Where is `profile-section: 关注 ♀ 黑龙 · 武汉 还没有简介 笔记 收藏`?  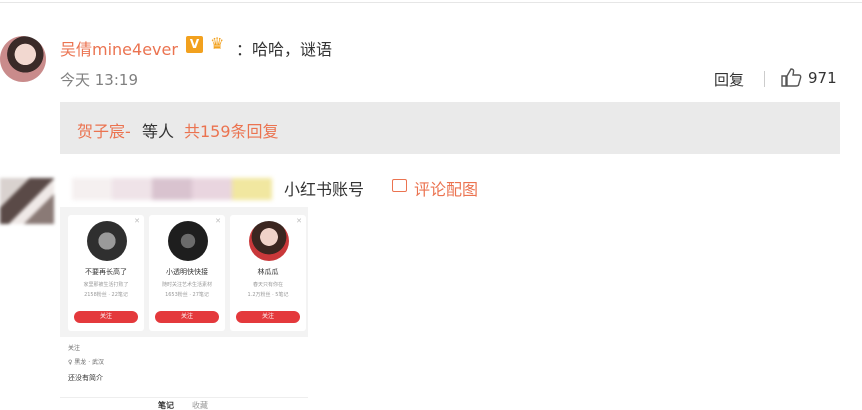 profile-section: 关注 ♀ 黑龙 · 武汉 还没有简介 笔记 收藏 is located at coordinates (184, 373).